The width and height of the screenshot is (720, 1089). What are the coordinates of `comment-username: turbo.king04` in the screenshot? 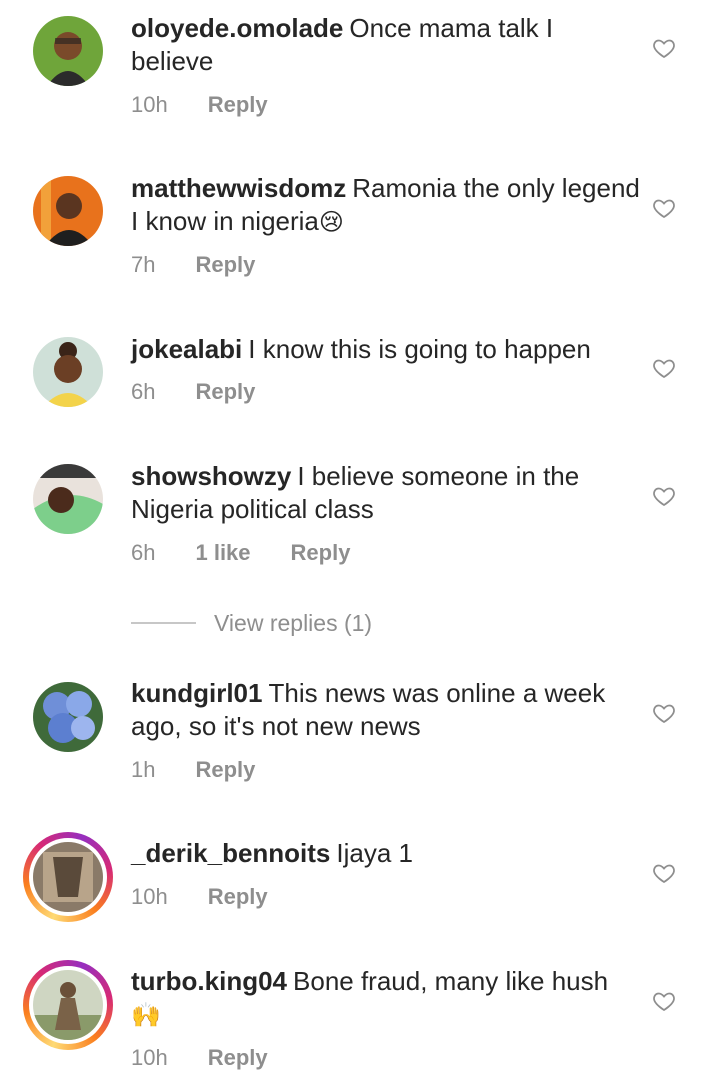 It's located at (209, 981).